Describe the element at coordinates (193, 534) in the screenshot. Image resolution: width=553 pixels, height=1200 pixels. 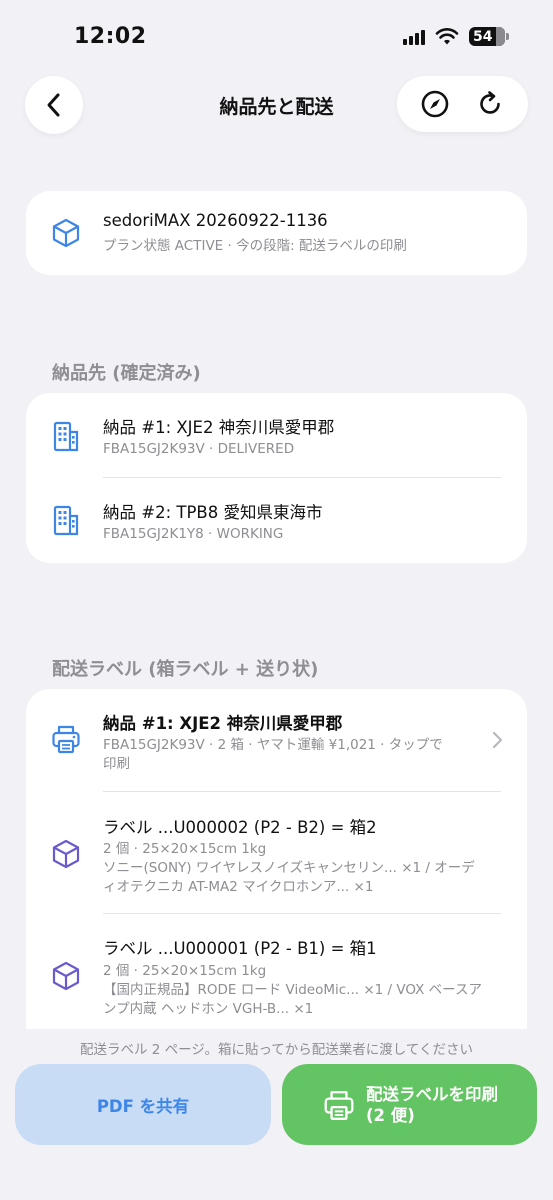
I see `destination-subtitle: FBA15GJ2K1Y8 · WORKING` at that location.